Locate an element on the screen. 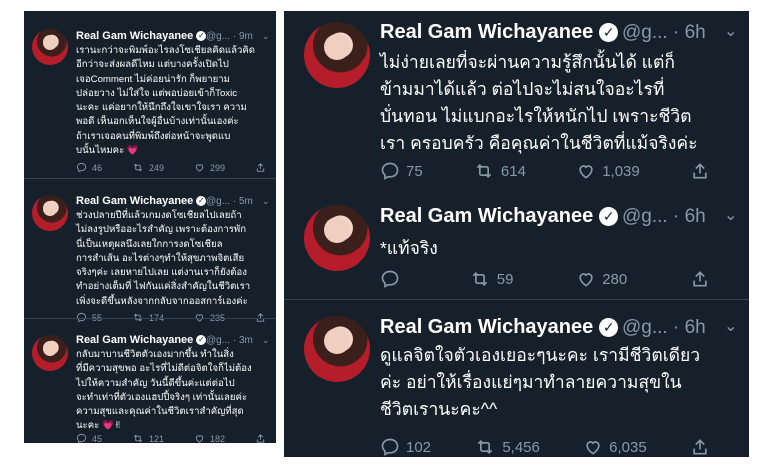  retweet-button: 5,456 is located at coordinates (507, 447).